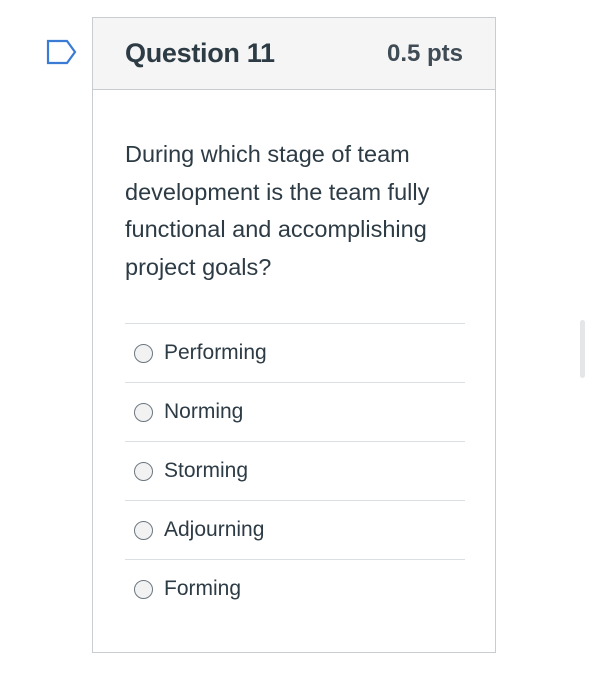  I want to click on answer-label: Performing, so click(215, 352).